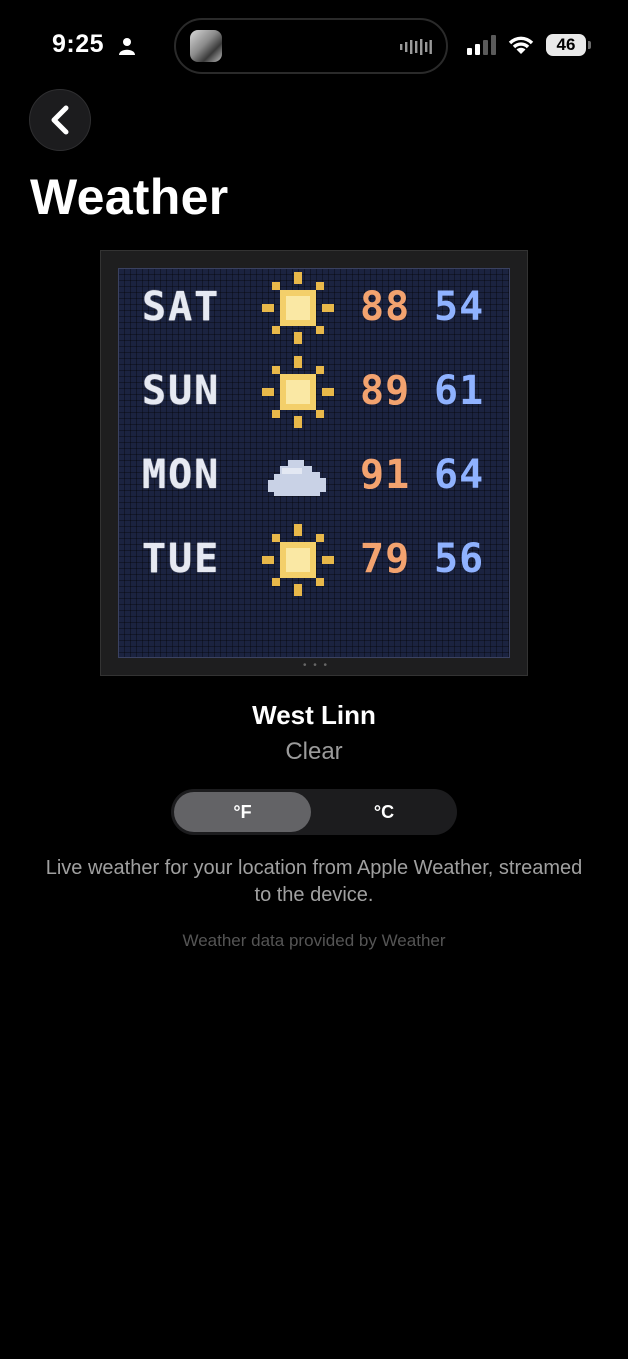 The height and width of the screenshot is (1359, 628). What do you see at coordinates (416, 47) in the screenshot?
I see `audio-waveform-icon` at bounding box center [416, 47].